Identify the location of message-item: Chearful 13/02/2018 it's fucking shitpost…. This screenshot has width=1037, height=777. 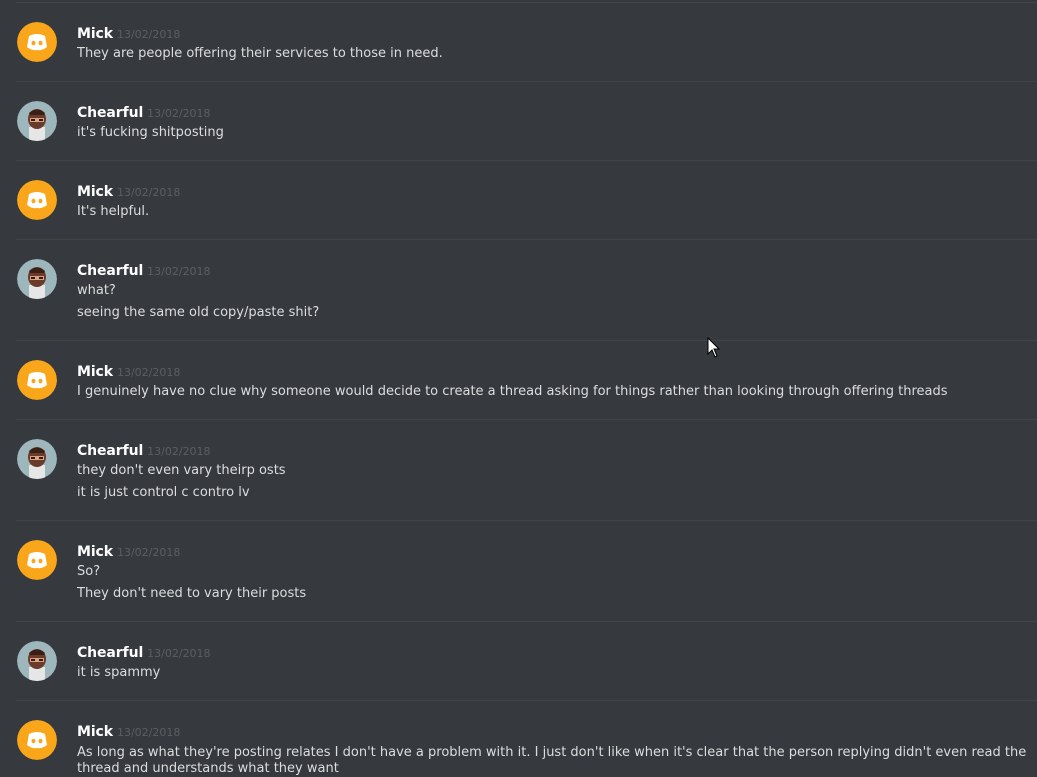
(526, 121).